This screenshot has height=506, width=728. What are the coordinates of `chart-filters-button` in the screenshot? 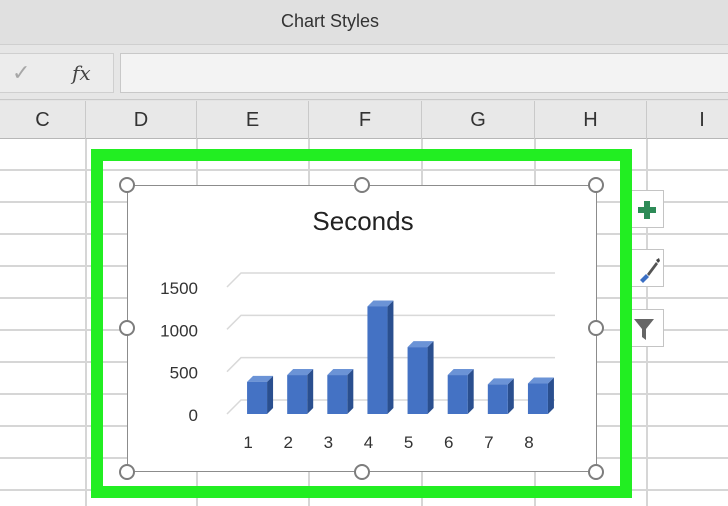 It's located at (648, 328).